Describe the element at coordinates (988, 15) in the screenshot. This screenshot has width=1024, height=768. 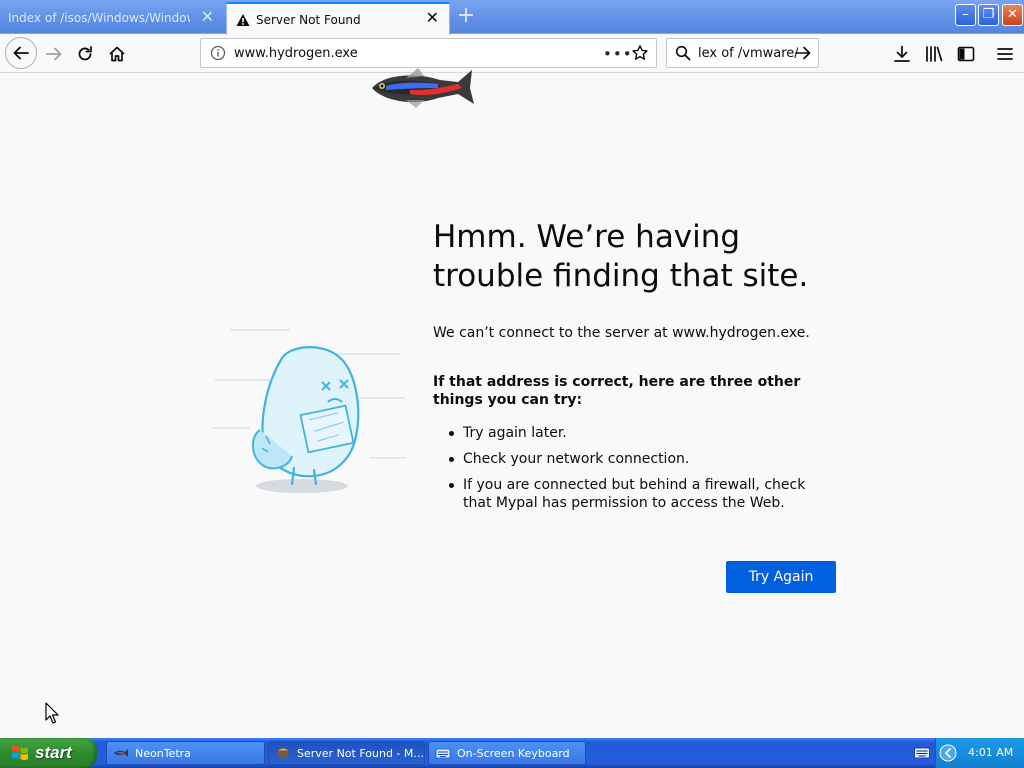
I see `maximize-button: ❐` at that location.